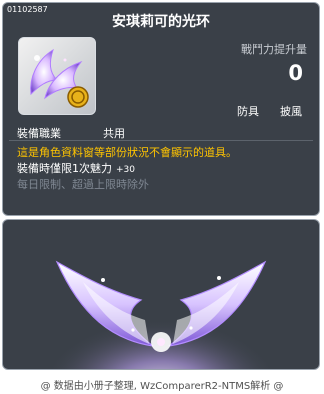  I want to click on footer-credit: @ 数据由小册子整理, WzComparerR2-NTMS解析 @, so click(162, 386).